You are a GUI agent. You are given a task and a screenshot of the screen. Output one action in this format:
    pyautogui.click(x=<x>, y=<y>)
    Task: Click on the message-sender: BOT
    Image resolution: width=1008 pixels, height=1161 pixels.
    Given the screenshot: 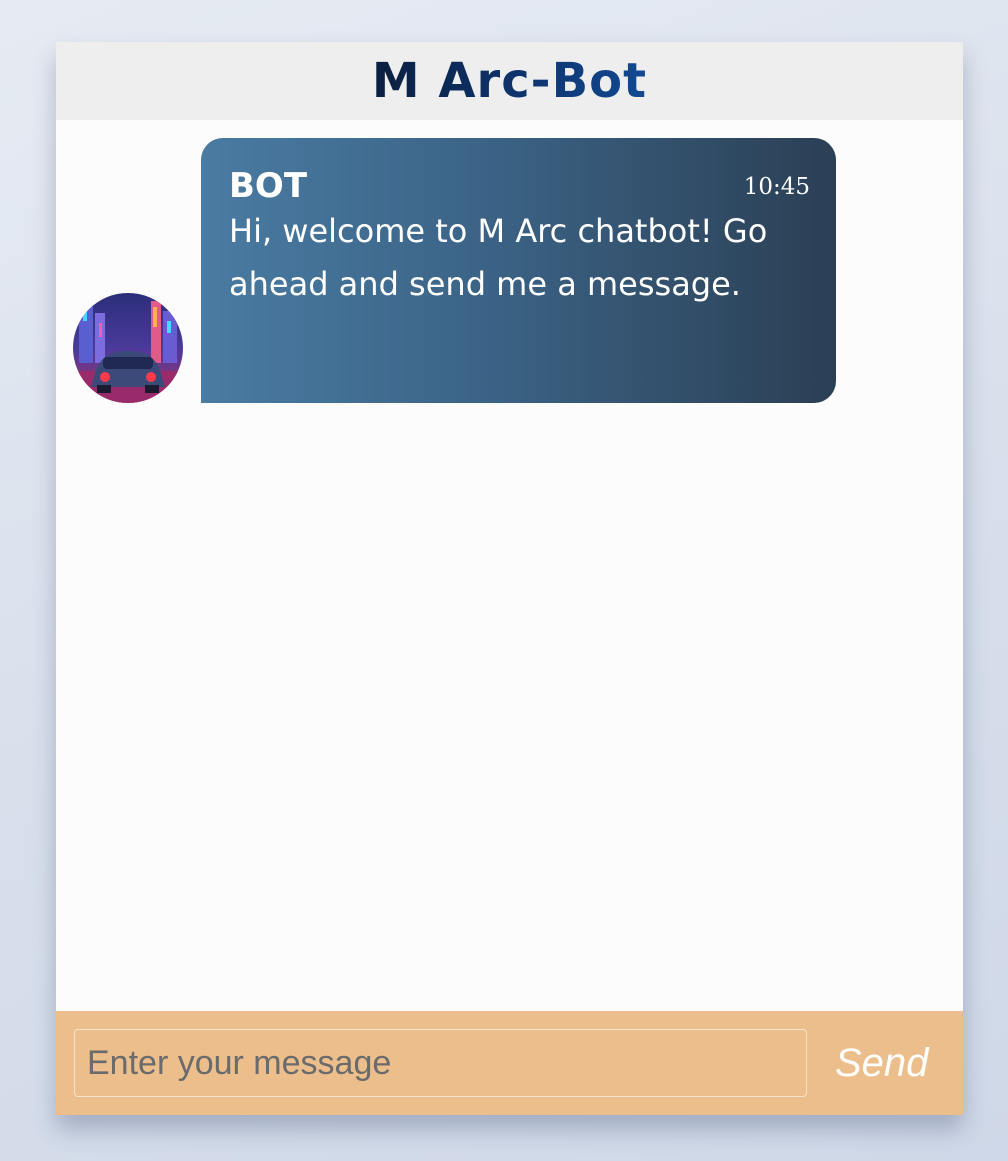 What is the action you would take?
    pyautogui.click(x=268, y=186)
    